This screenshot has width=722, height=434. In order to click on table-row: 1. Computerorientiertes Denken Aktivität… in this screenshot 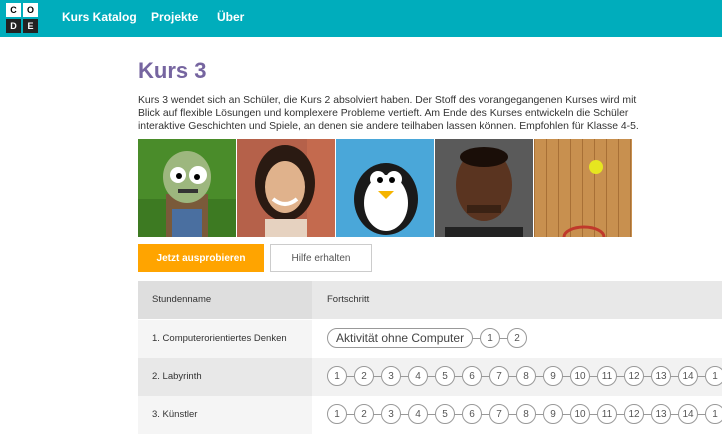, I will do `click(430, 339)`.